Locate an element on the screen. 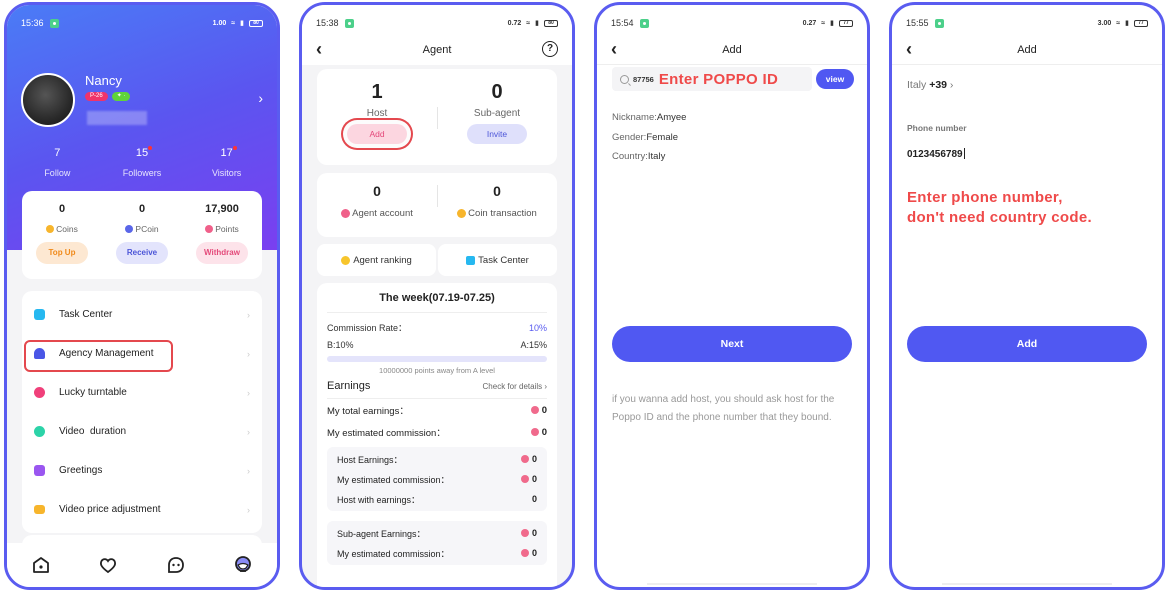 Image resolution: width=1168 pixels, height=595 pixels. turntable-icon is located at coordinates (39, 392).